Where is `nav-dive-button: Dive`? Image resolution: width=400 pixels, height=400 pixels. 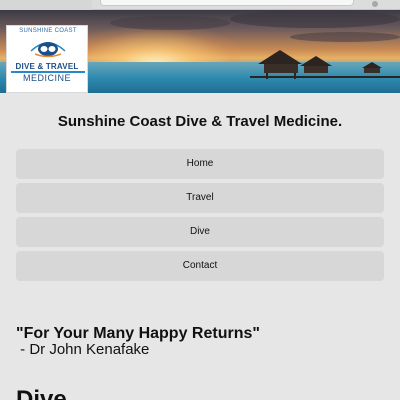 nav-dive-button: Dive is located at coordinates (200, 232).